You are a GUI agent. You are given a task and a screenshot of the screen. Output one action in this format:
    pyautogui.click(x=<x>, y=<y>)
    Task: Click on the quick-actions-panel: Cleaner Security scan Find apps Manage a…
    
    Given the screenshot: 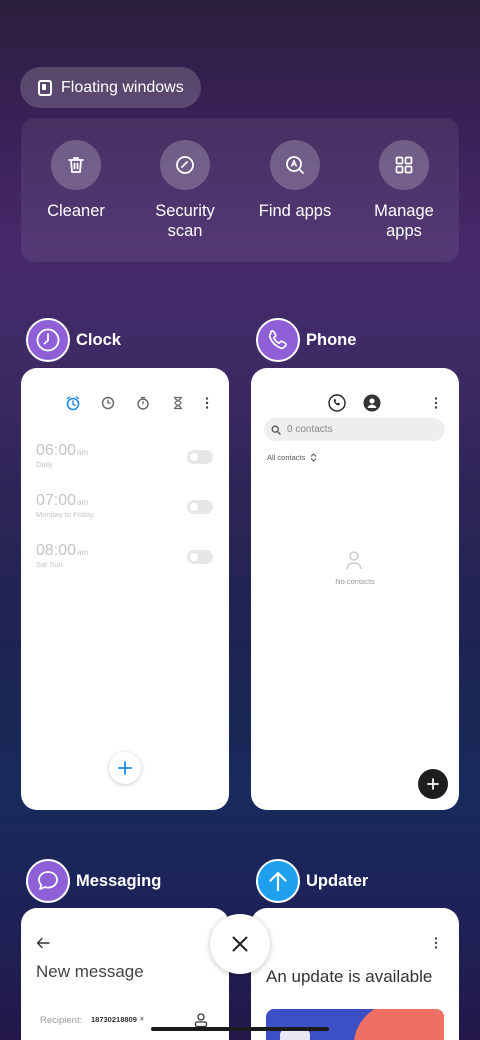 What is the action you would take?
    pyautogui.click(x=240, y=190)
    